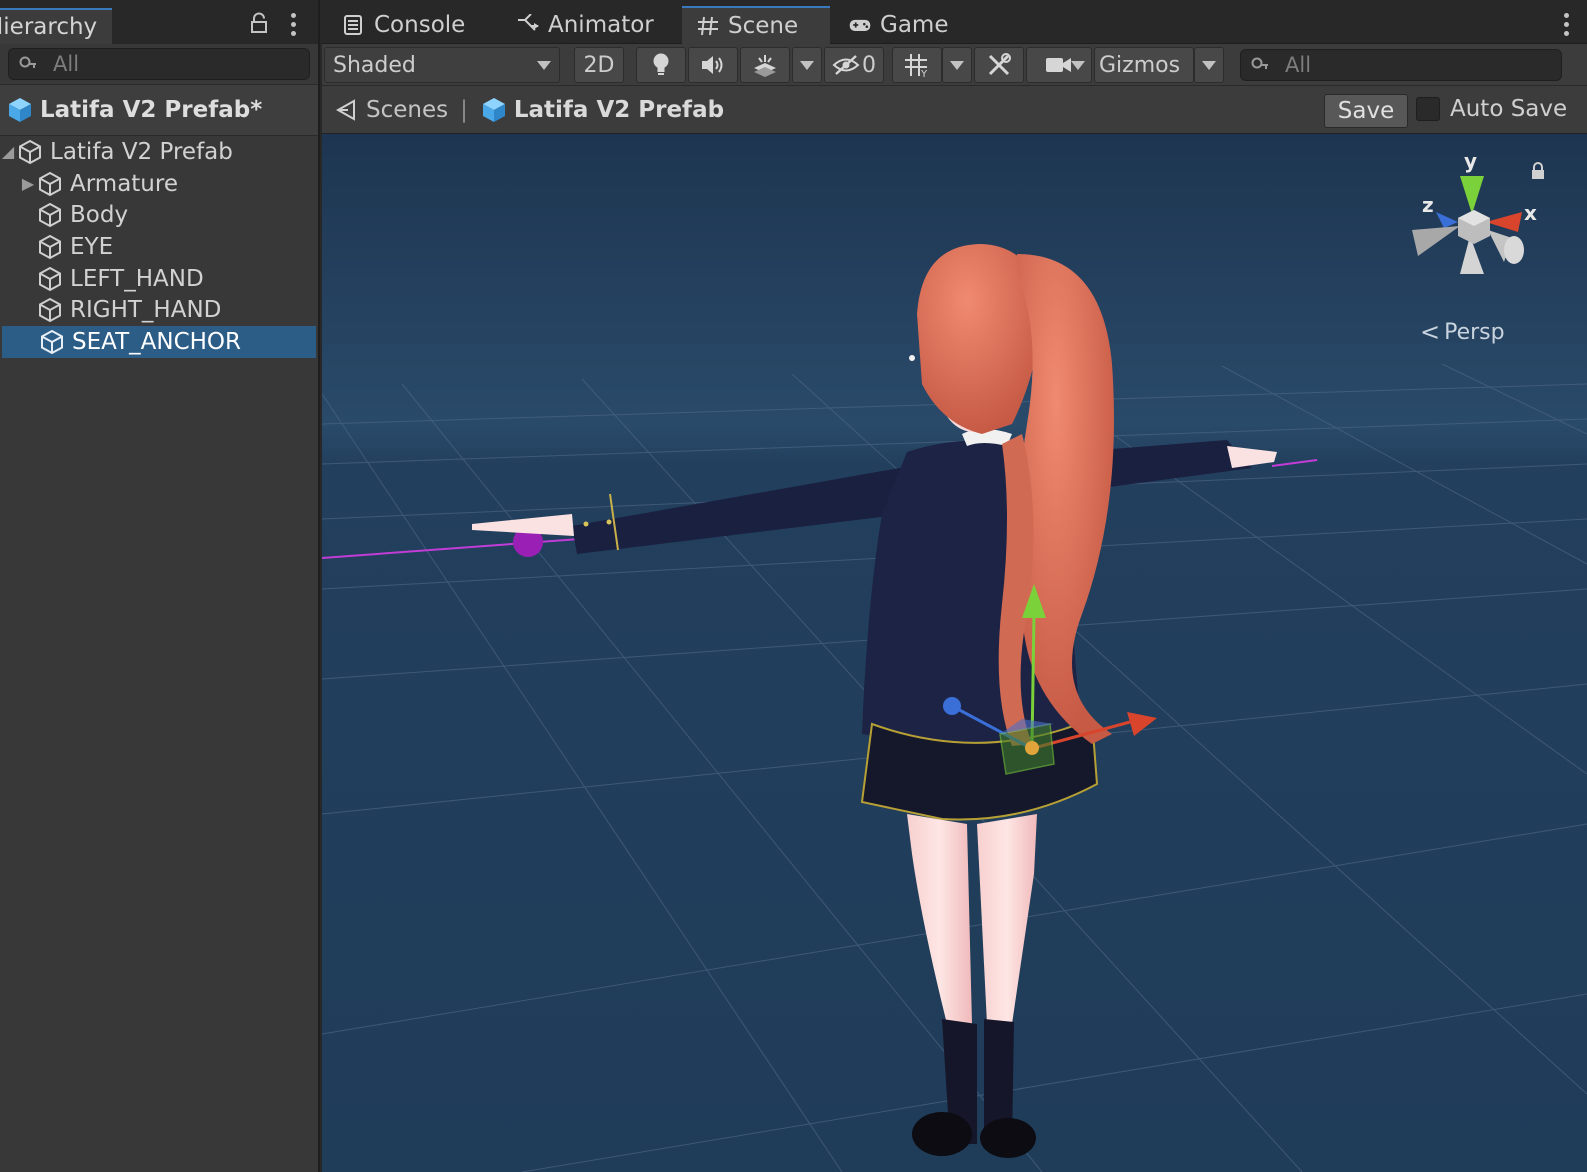  Describe the element at coordinates (1140, 65) in the screenshot. I see `gizmos-label: Gizmos` at that location.